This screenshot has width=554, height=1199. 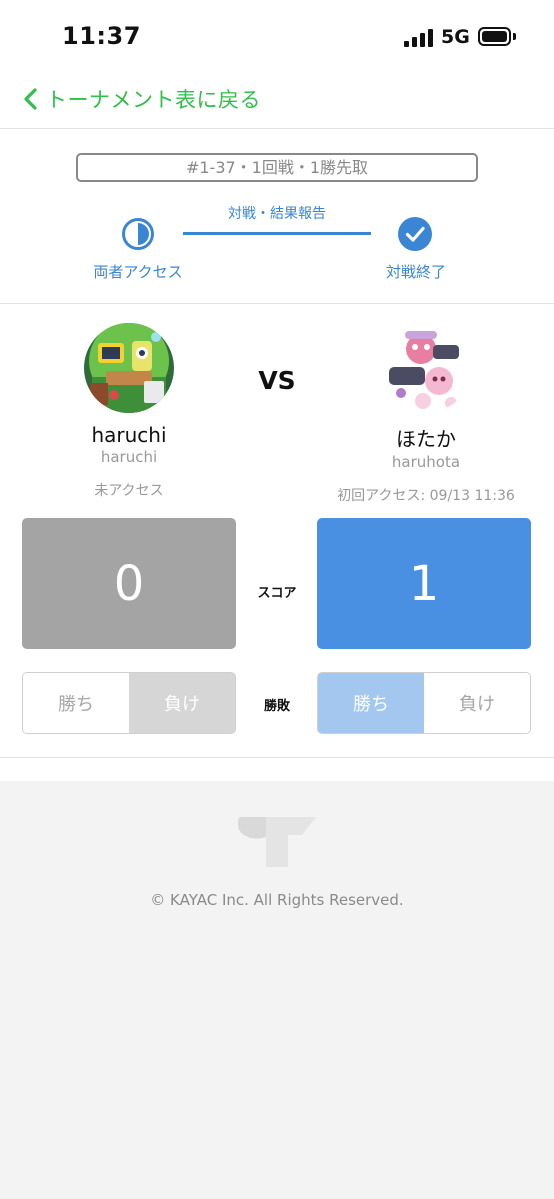 What do you see at coordinates (129, 491) in the screenshot?
I see `player-access-status: 未アクセス` at bounding box center [129, 491].